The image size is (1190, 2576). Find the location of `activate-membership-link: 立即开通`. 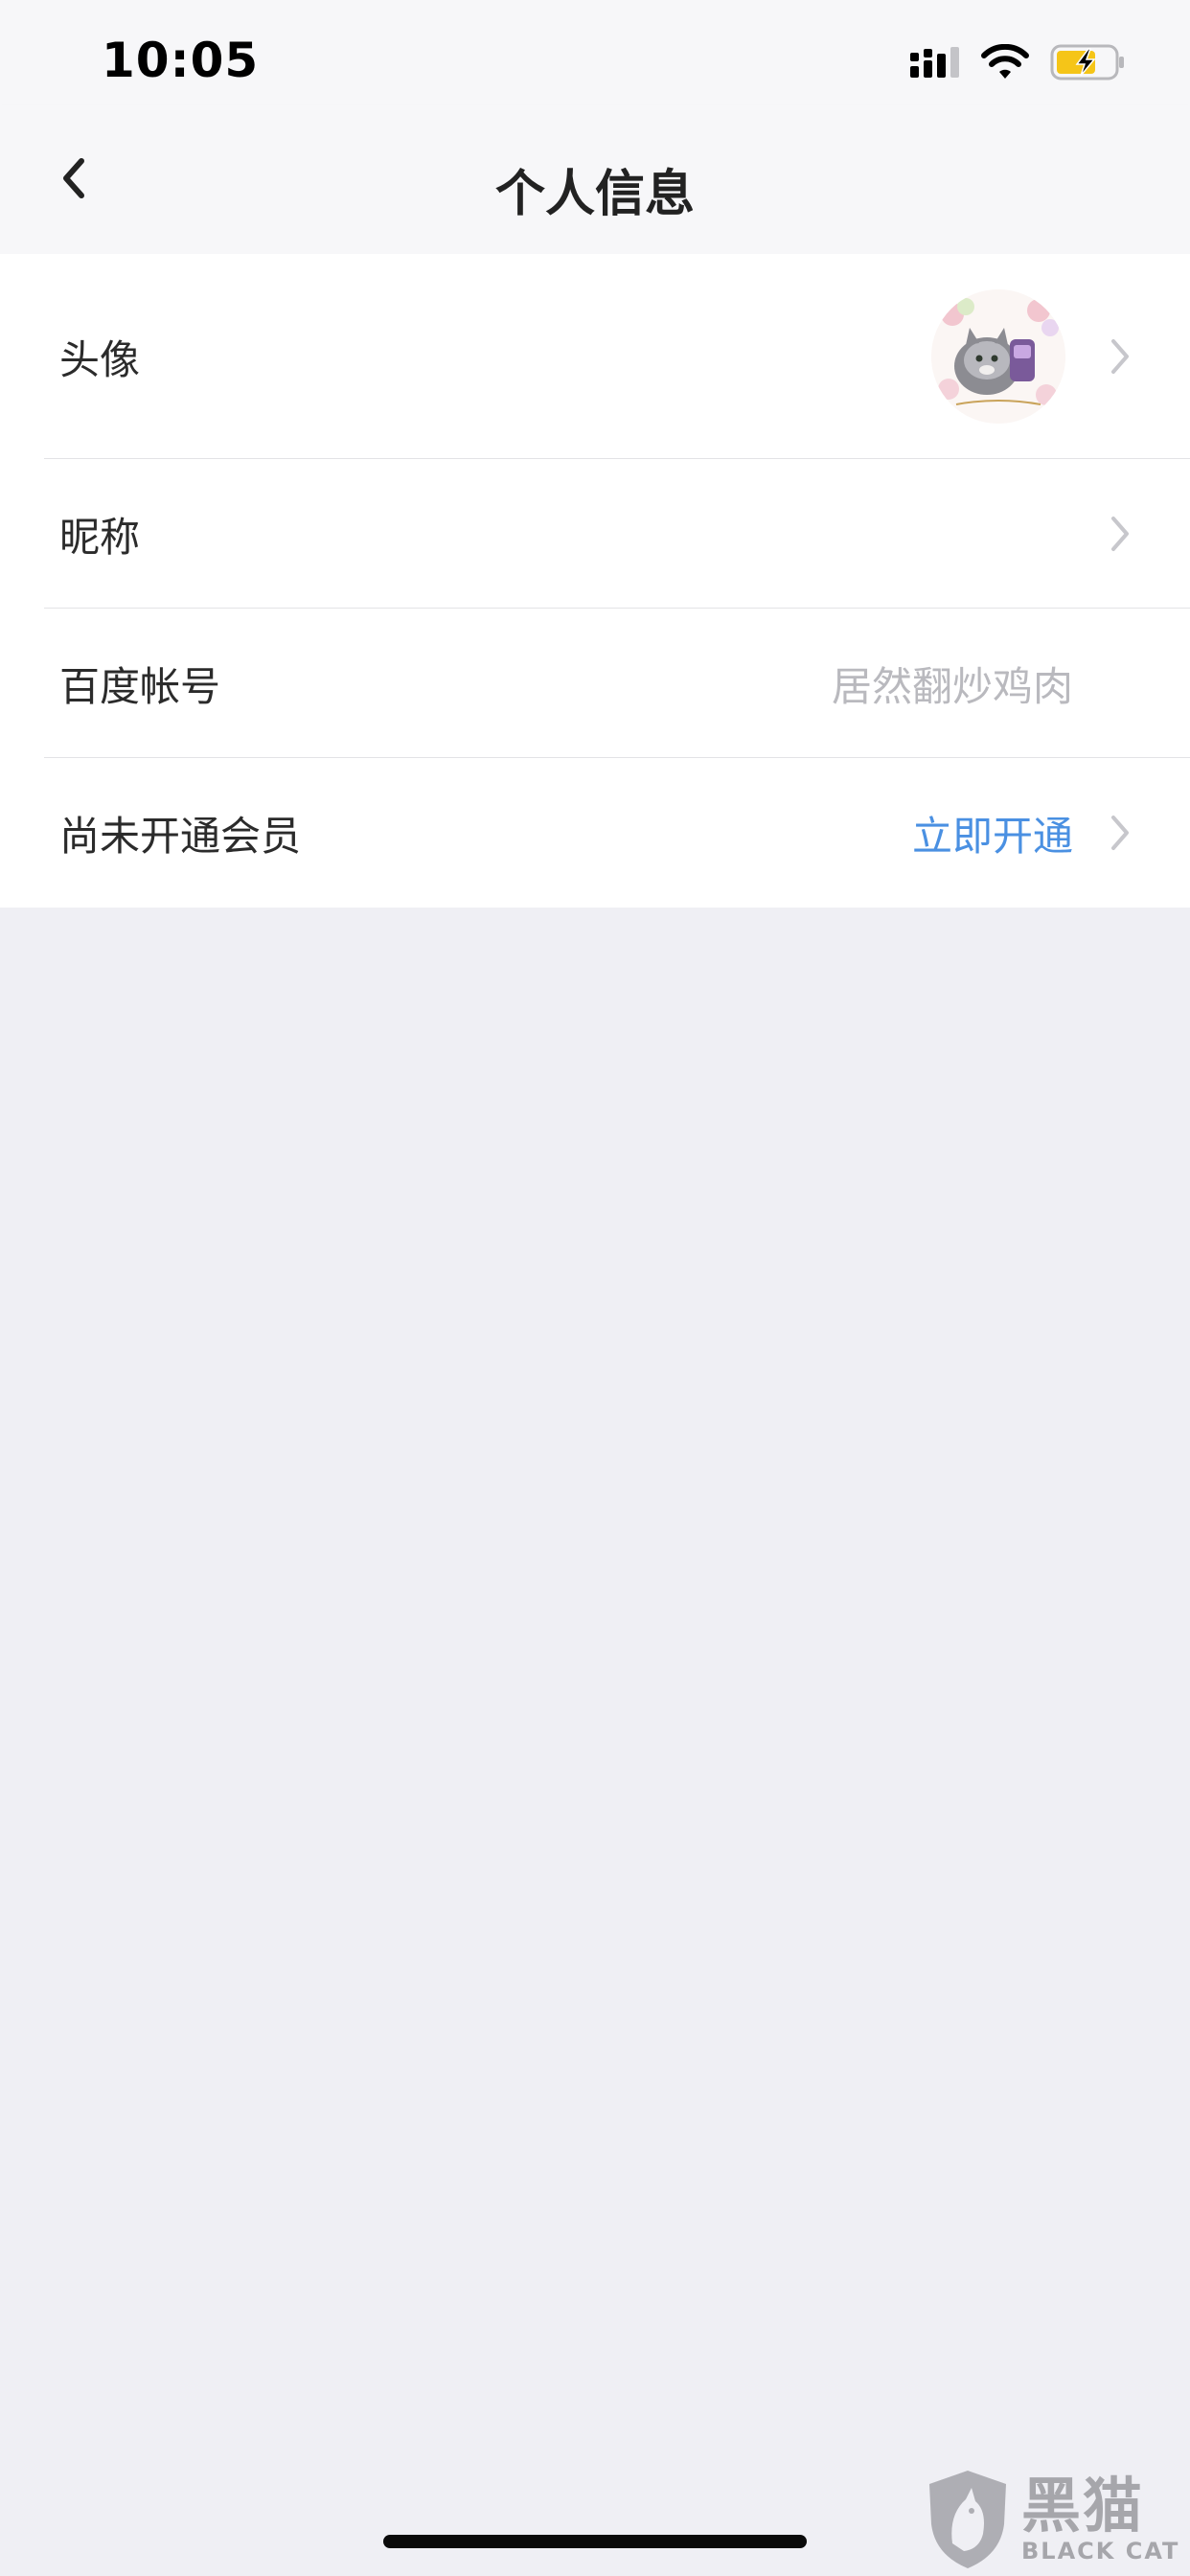

activate-membership-link: 立即开通 is located at coordinates (992, 833).